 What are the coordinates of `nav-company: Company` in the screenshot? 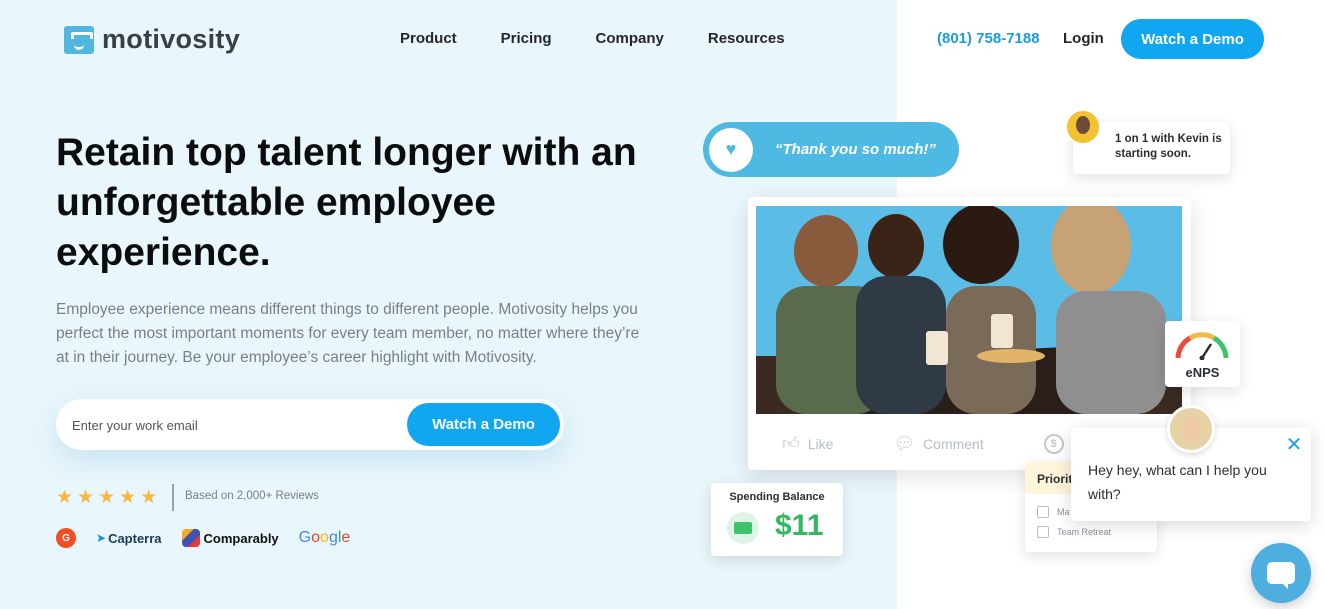 It's located at (630, 38).